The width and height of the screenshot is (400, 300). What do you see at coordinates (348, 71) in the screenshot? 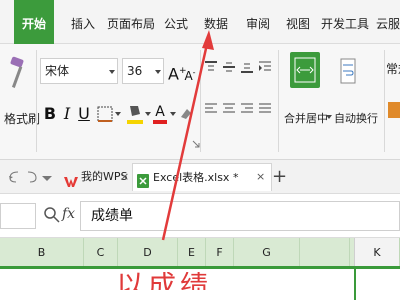
I see `wrap-text-icon` at bounding box center [348, 71].